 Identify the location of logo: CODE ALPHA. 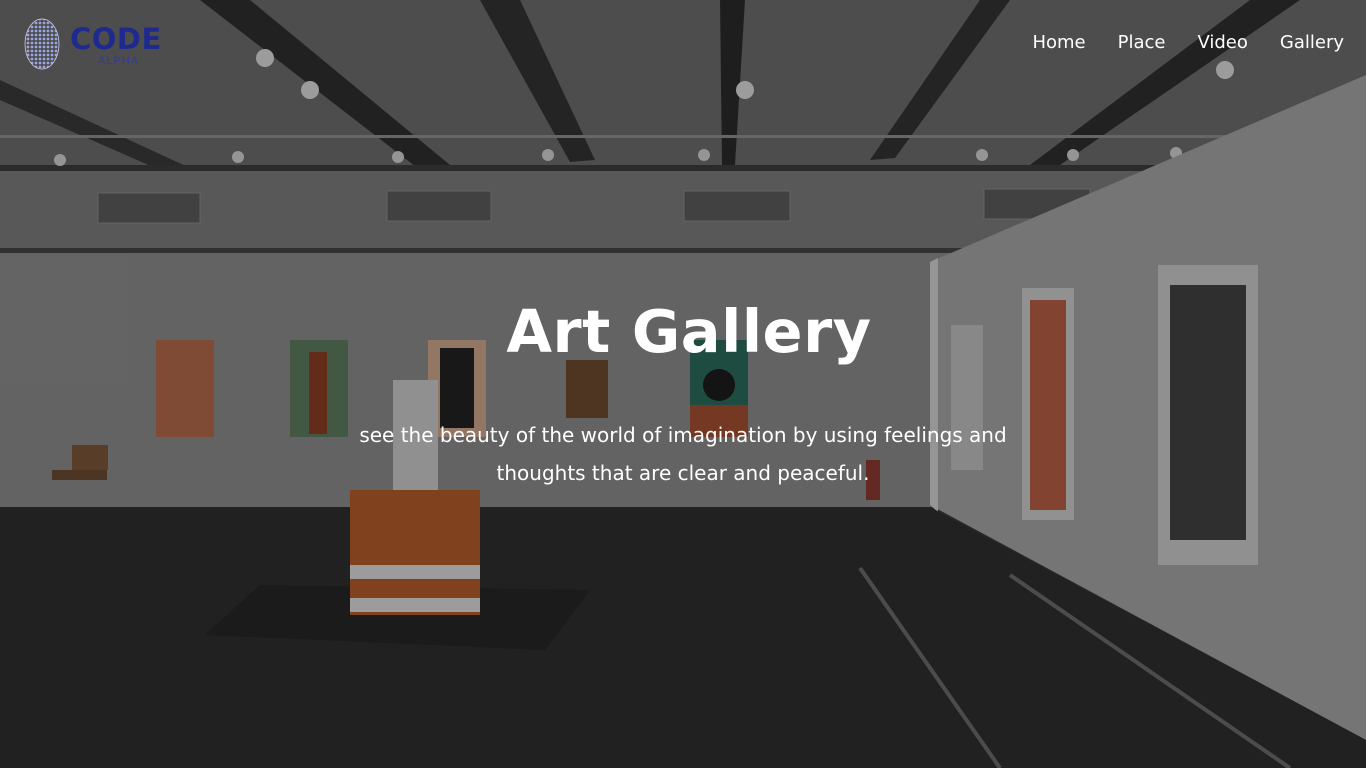
(97, 44).